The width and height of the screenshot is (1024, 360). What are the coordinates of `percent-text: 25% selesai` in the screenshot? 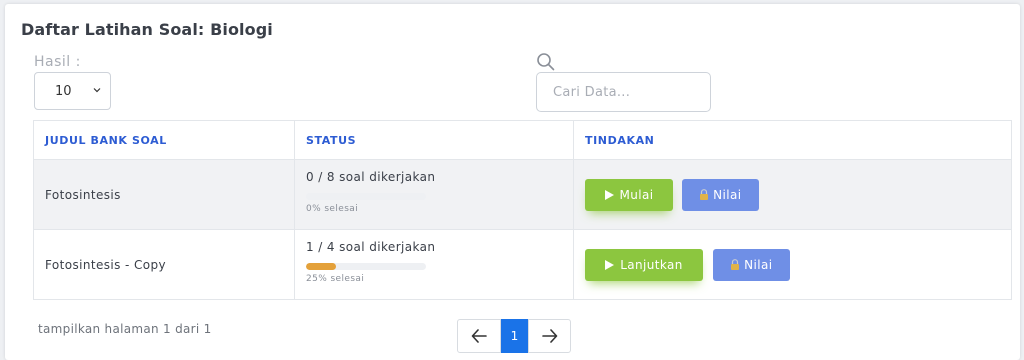 It's located at (335, 278).